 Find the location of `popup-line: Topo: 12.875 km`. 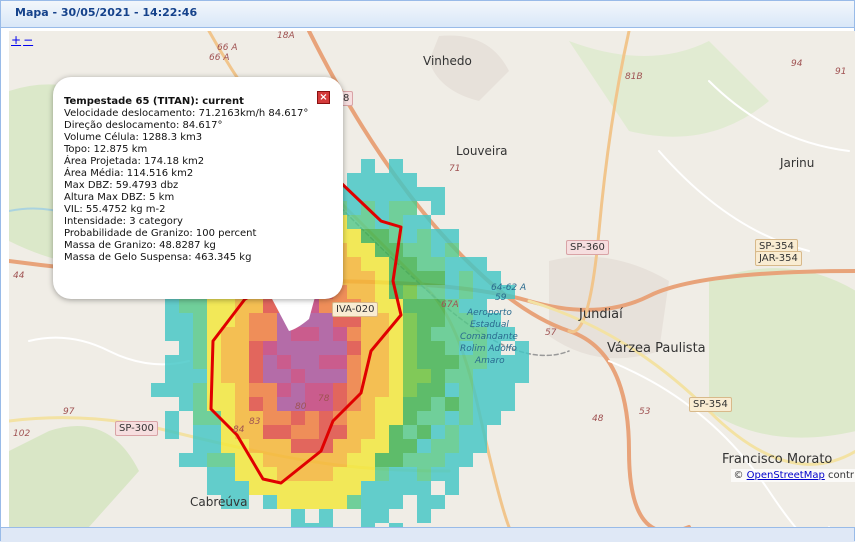

popup-line: Topo: 12.875 km is located at coordinates (106, 149).